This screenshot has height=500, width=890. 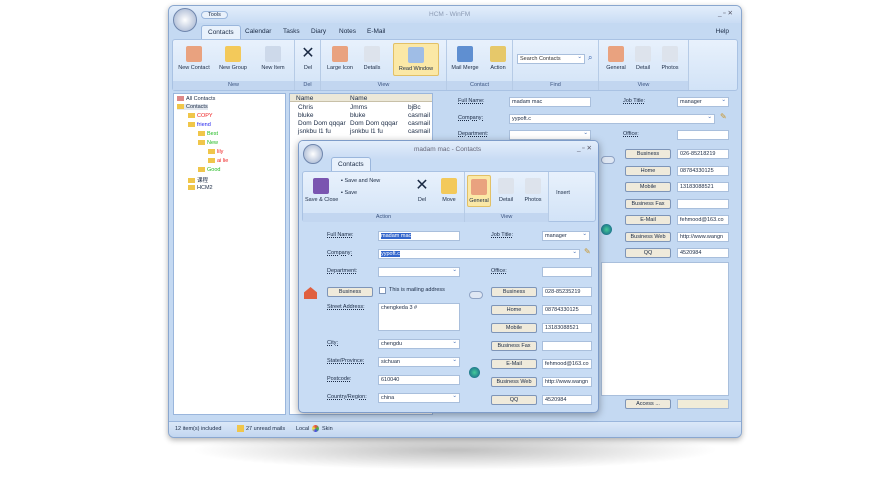 What do you see at coordinates (208, 134) in the screenshot?
I see `tree-best: Best` at bounding box center [208, 134].